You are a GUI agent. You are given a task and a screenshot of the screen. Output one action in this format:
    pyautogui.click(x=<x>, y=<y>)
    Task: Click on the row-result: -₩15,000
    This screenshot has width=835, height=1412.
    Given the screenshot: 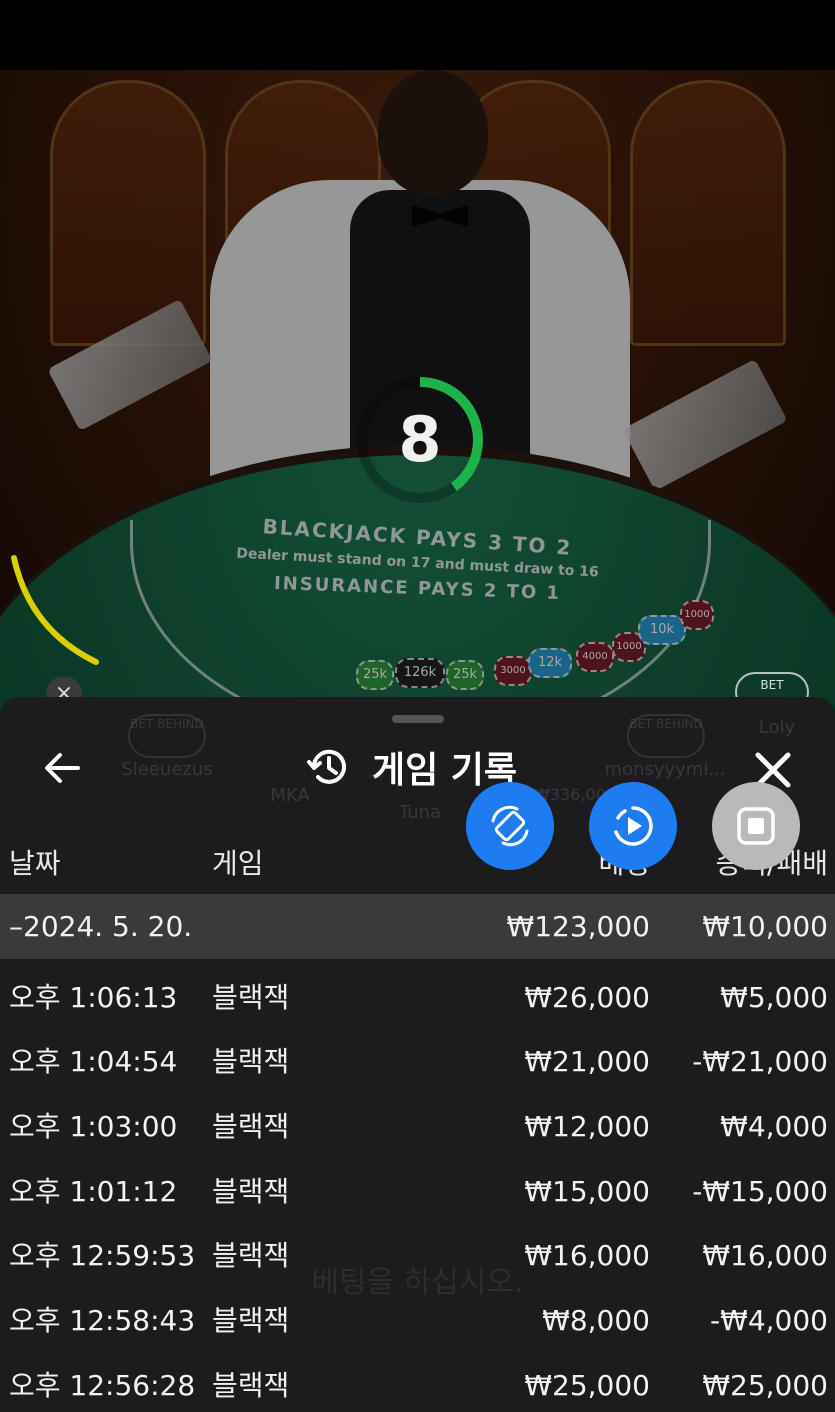 What is the action you would take?
    pyautogui.click(x=760, y=1191)
    